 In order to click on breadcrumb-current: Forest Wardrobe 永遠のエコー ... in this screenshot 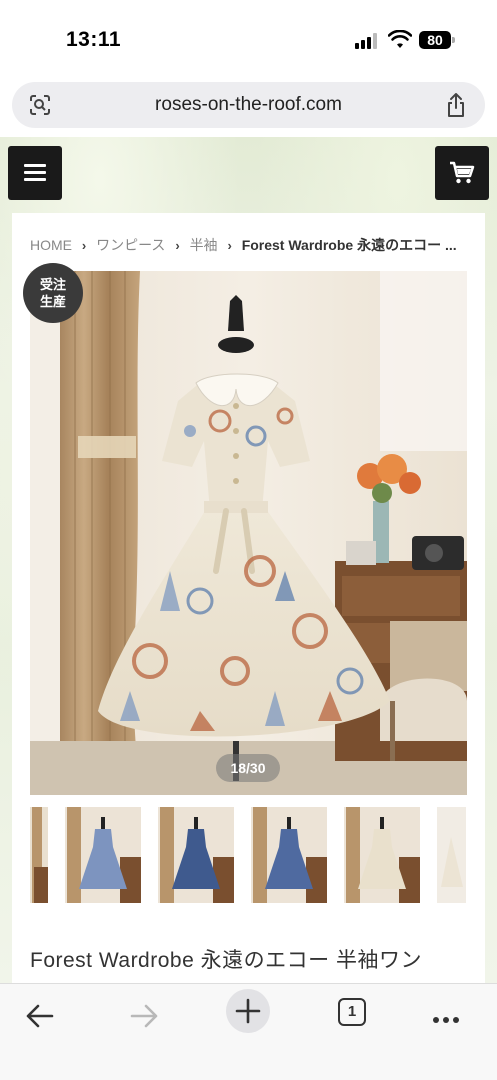, I will do `click(349, 245)`.